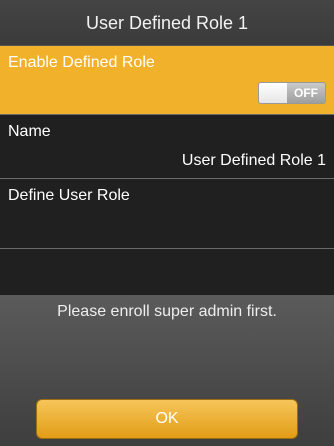 Image resolution: width=334 pixels, height=446 pixels. What do you see at coordinates (167, 419) in the screenshot?
I see `ok-button: OK` at bounding box center [167, 419].